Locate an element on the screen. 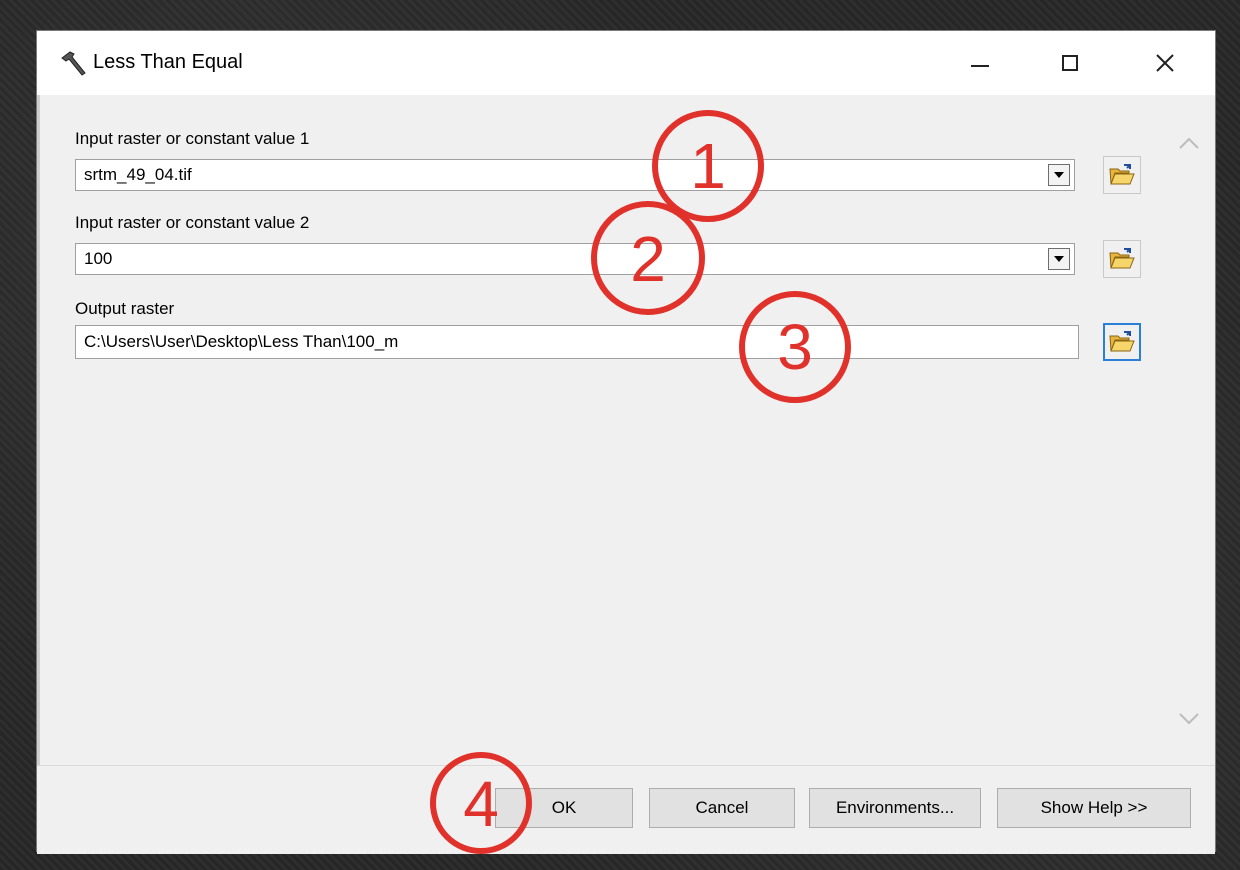 This screenshot has height=870, width=1240. output-raster-label: Output raster is located at coordinates (125, 308).